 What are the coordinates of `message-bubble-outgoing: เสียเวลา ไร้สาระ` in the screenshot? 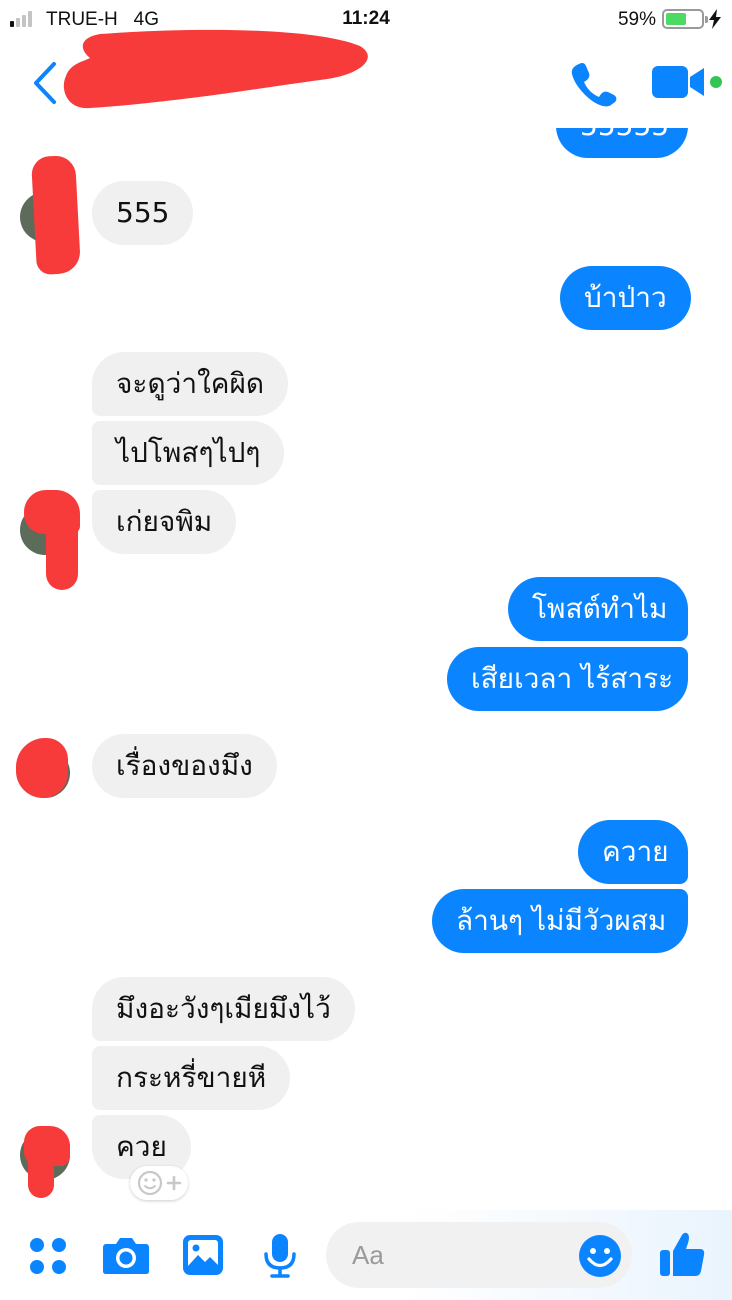 It's located at (567, 679).